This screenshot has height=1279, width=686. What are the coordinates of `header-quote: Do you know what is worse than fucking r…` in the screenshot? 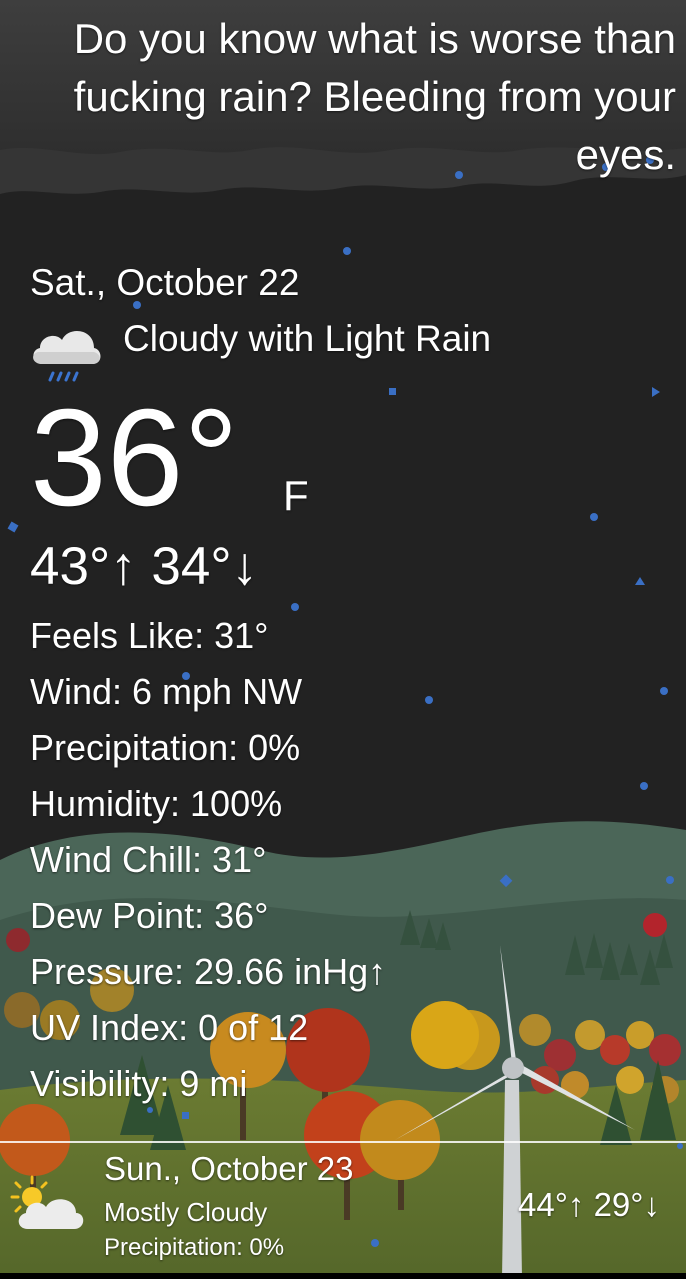 It's located at (374, 96).